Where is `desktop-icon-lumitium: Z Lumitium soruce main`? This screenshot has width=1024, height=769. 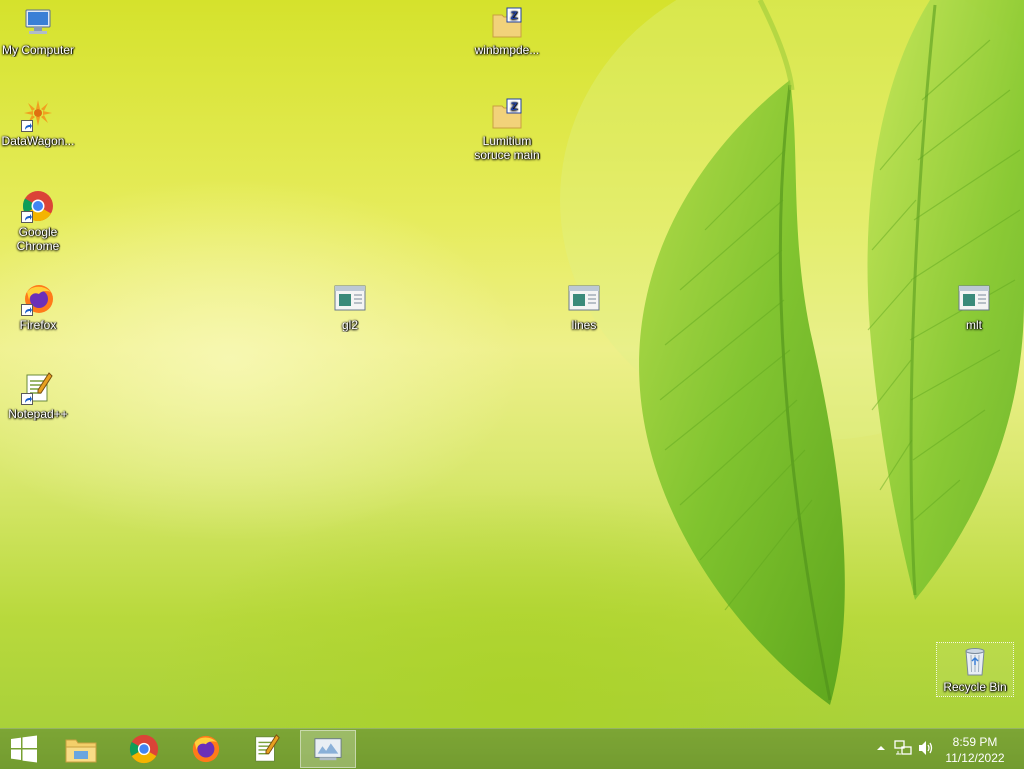 desktop-icon-lumitium: Z Lumitium soruce main is located at coordinates (507, 130).